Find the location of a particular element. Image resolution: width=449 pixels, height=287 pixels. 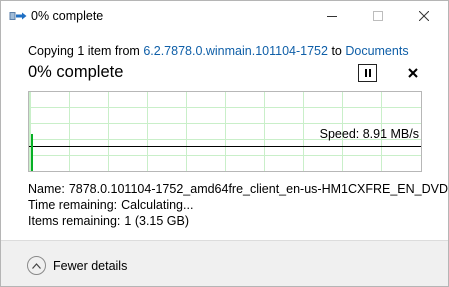

name-label: Name: is located at coordinates (46, 189).